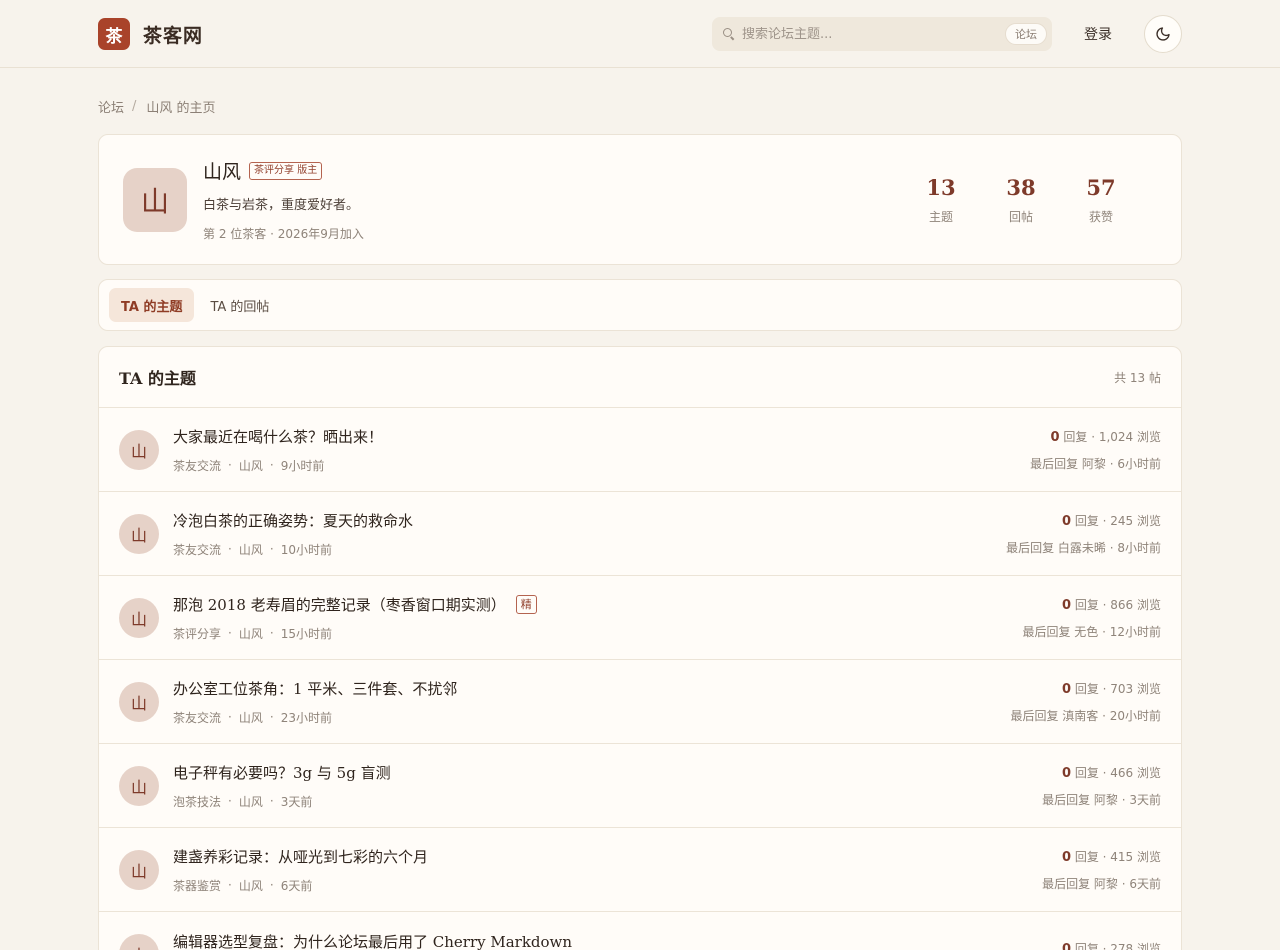 This screenshot has height=950, width=1280. I want to click on avatar: 山, so click(155, 199).